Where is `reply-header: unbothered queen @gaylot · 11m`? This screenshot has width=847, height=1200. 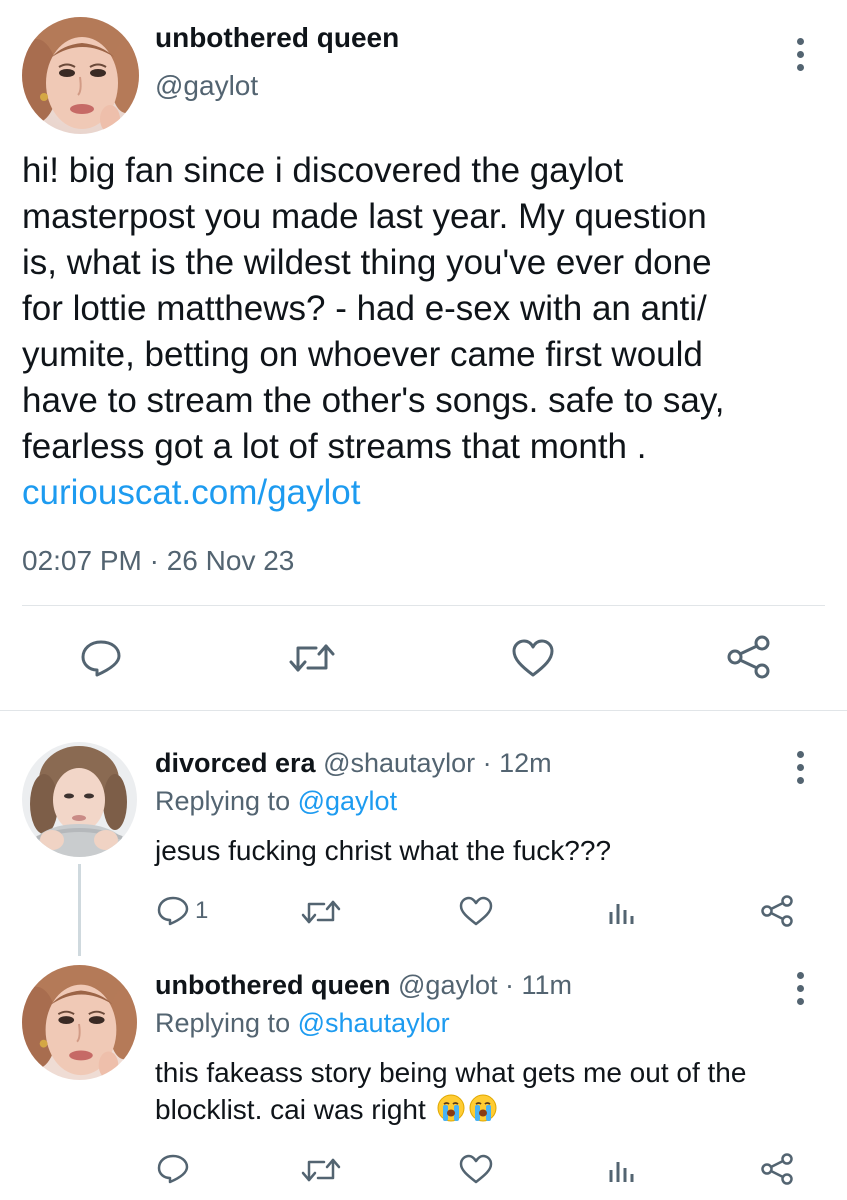
reply-header: unbothered queen @gaylot · 11m is located at coordinates (363, 985).